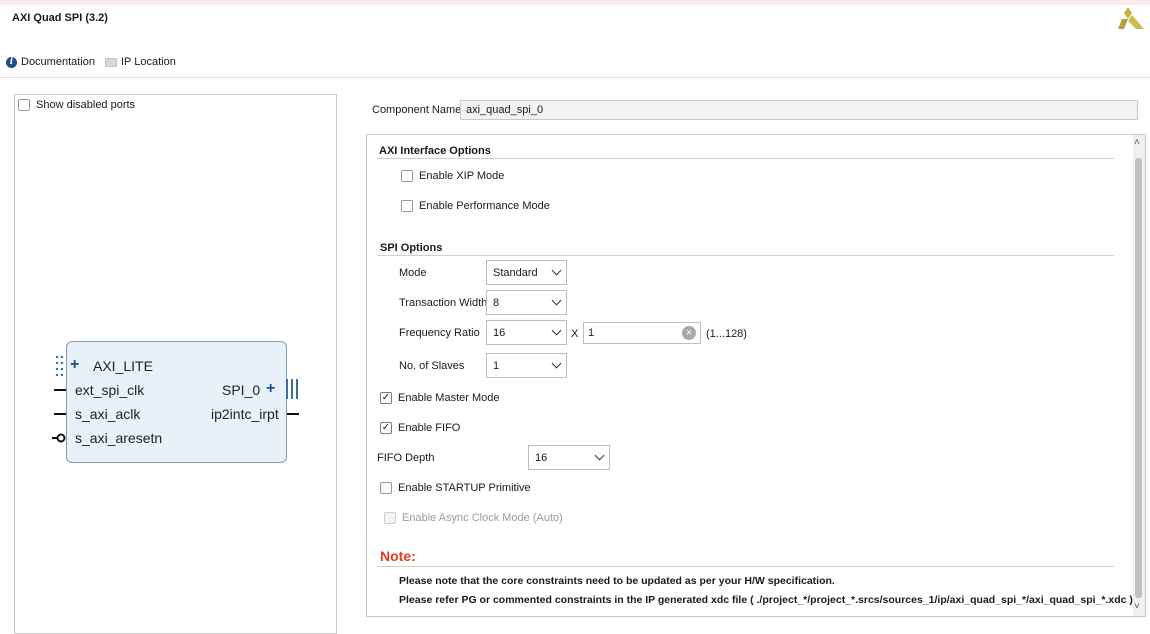 This screenshot has width=1150, height=634. Describe the element at coordinates (1131, 18) in the screenshot. I see `xilinx-logo-icon` at that location.